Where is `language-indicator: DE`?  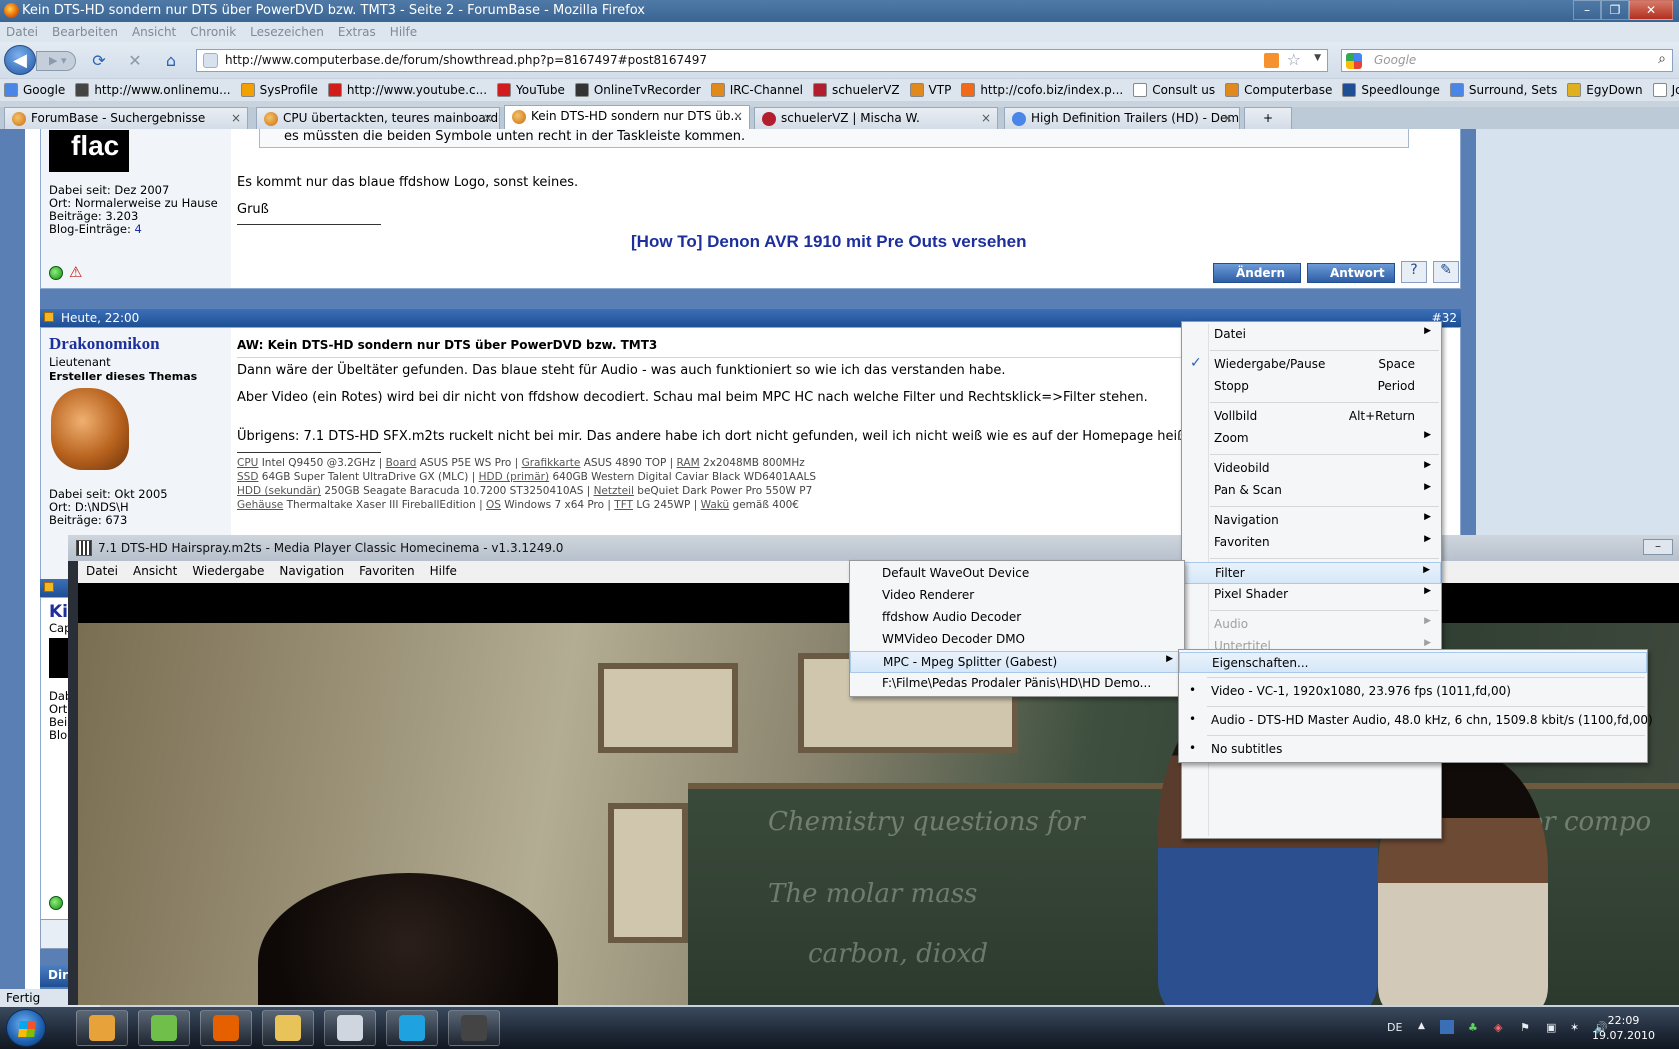
language-indicator: DE is located at coordinates (1394, 1027).